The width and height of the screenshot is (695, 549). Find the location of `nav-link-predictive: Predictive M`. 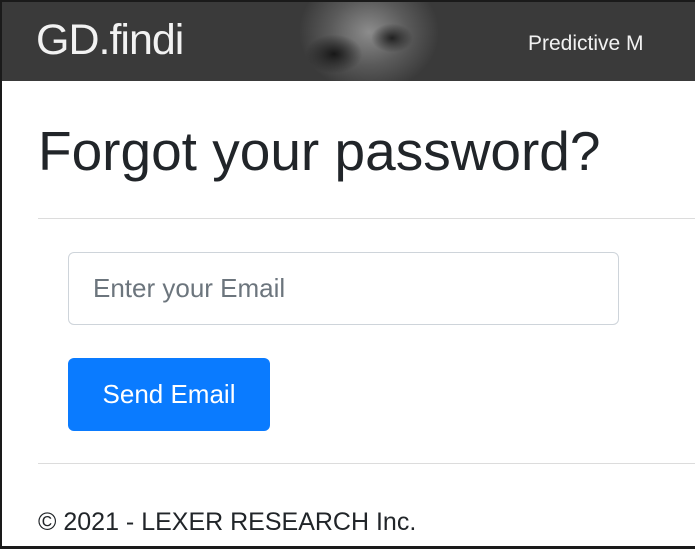

nav-link-predictive: Predictive M is located at coordinates (586, 44).